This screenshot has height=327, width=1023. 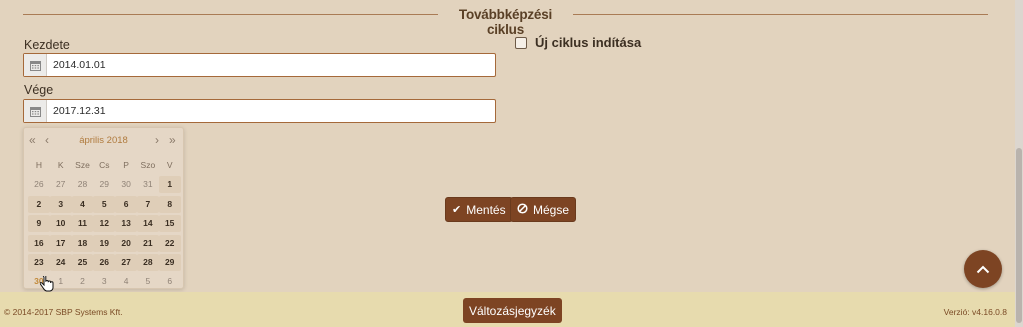 I want to click on week-row: 23 24 25 26 27 28 29, so click(x=104, y=263).